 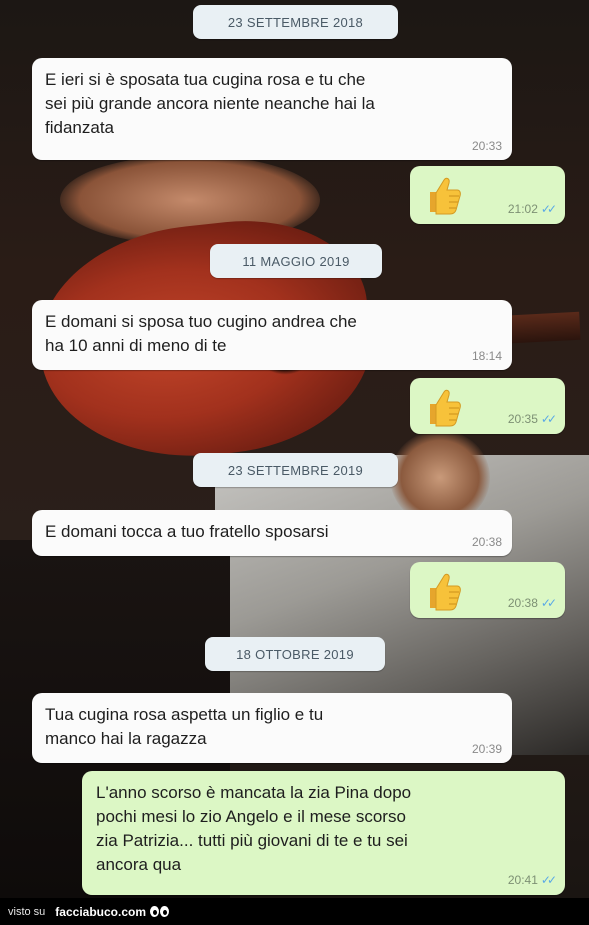 I want to click on date-label: 23 SETTEMBRE 2019, so click(x=295, y=470).